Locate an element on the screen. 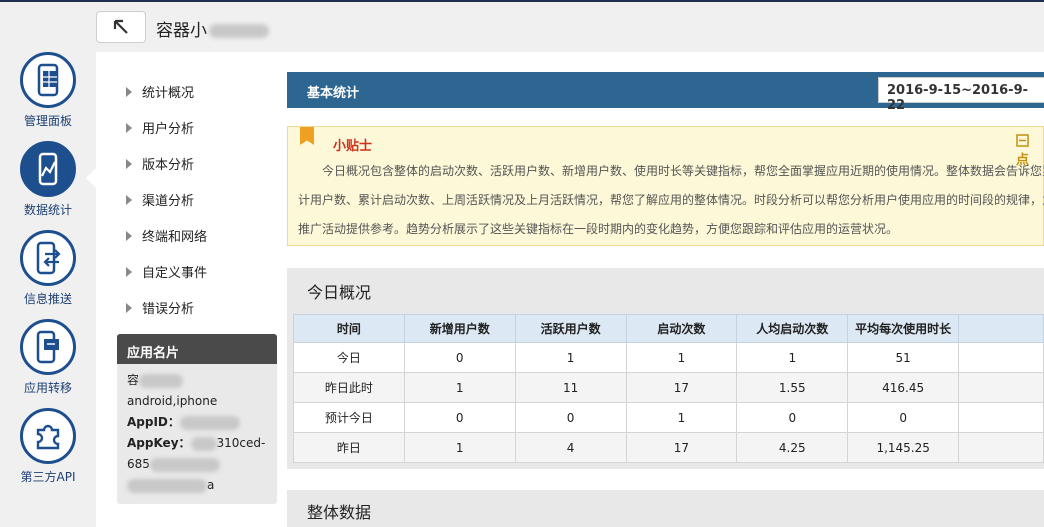  push-icon is located at coordinates (48, 258).